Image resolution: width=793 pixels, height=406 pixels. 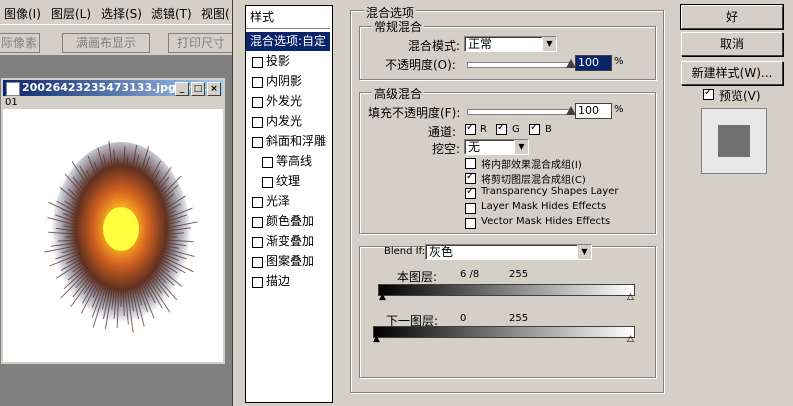 I want to click on document-icon, so click(x=13, y=89).